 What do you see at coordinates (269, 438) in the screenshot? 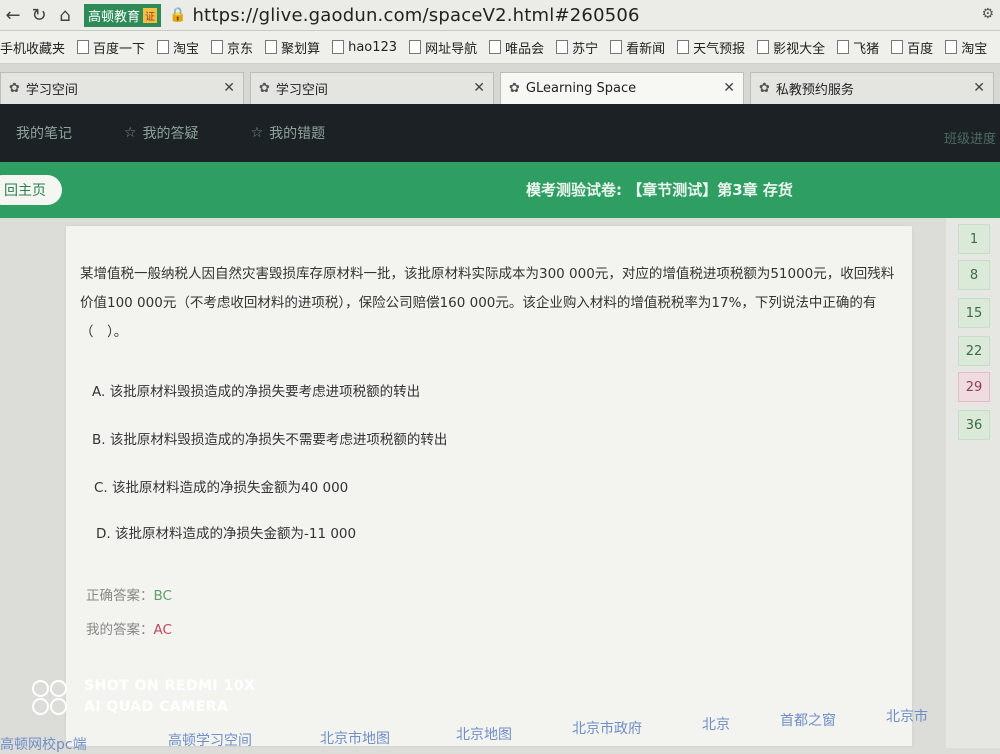
I see `option-b: B. 该批原材料毁损造成的净损失不需要考虑进项税额的转出` at bounding box center [269, 438].